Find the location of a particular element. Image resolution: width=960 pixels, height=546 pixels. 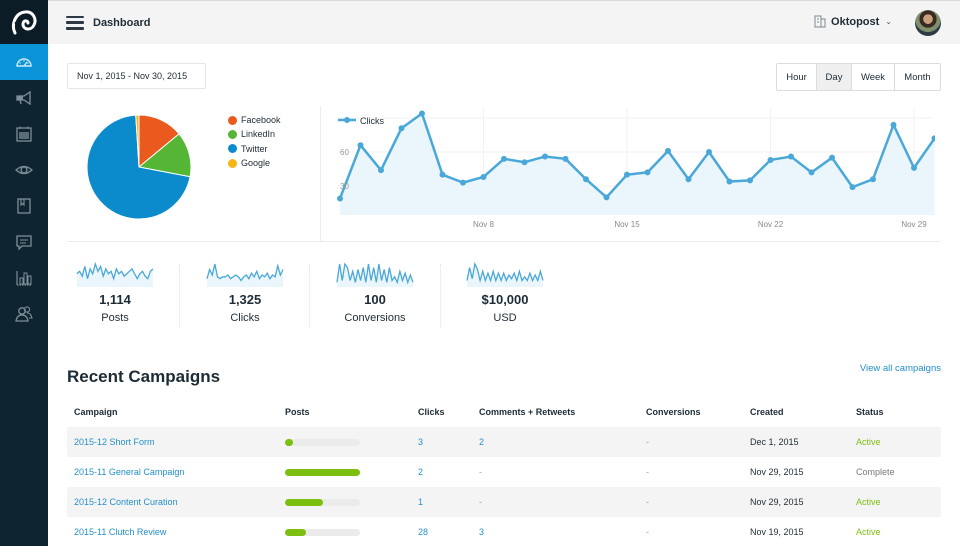

sidebar-item-library is located at coordinates (24, 206).